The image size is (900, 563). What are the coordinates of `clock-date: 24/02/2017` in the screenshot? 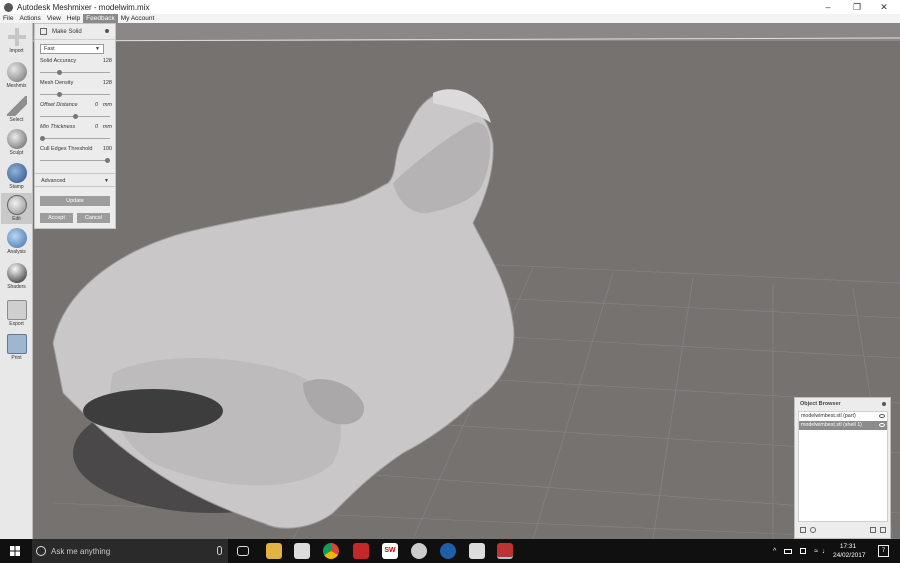 It's located at (849, 555).